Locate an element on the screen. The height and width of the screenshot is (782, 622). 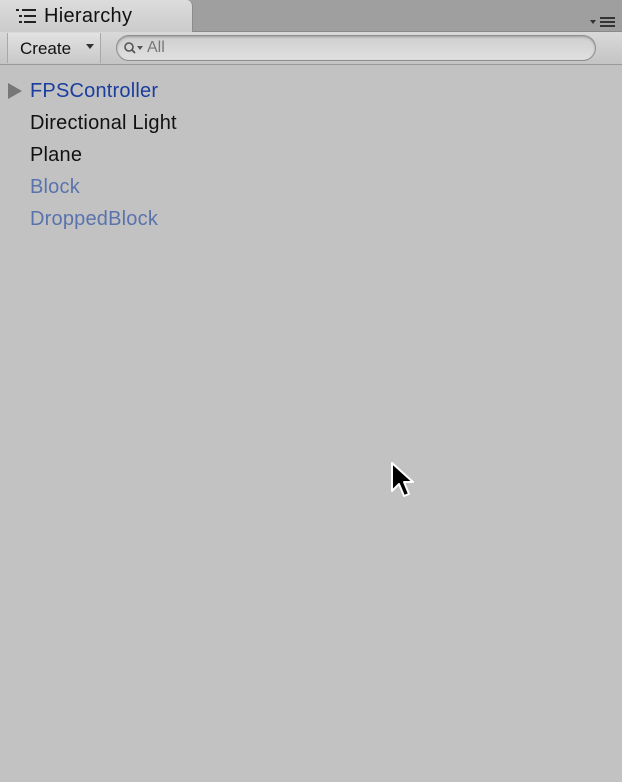
panel-menu-icon is located at coordinates (603, 22).